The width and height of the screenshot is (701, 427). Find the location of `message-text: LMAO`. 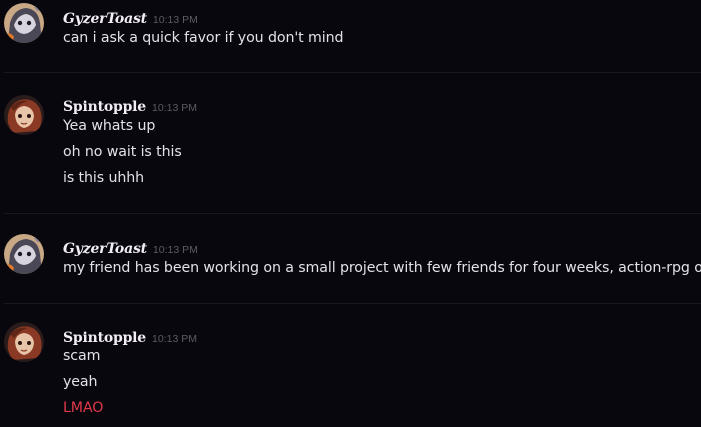

message-text: LMAO is located at coordinates (83, 408).